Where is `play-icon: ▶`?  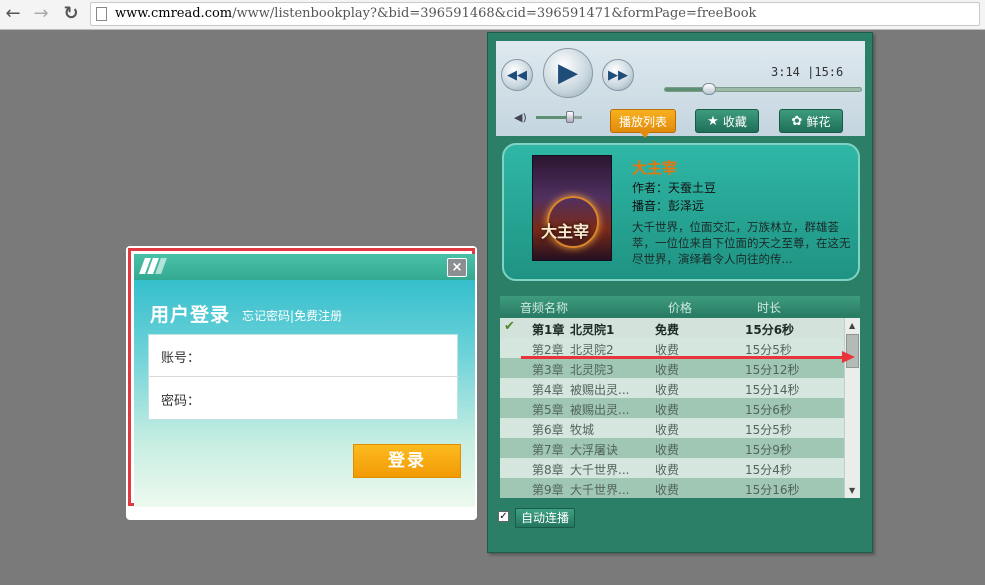
play-icon: ▶ is located at coordinates (568, 73).